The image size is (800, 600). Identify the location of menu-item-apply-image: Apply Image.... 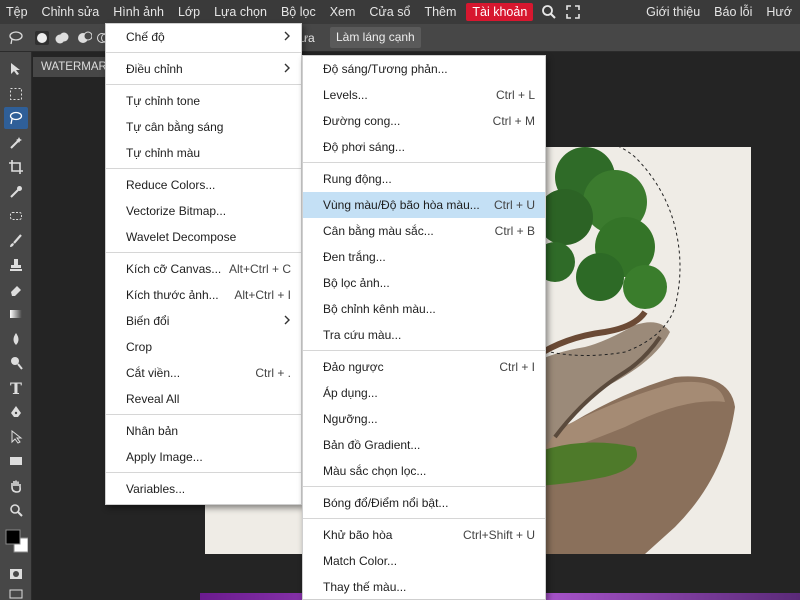
(203, 457).